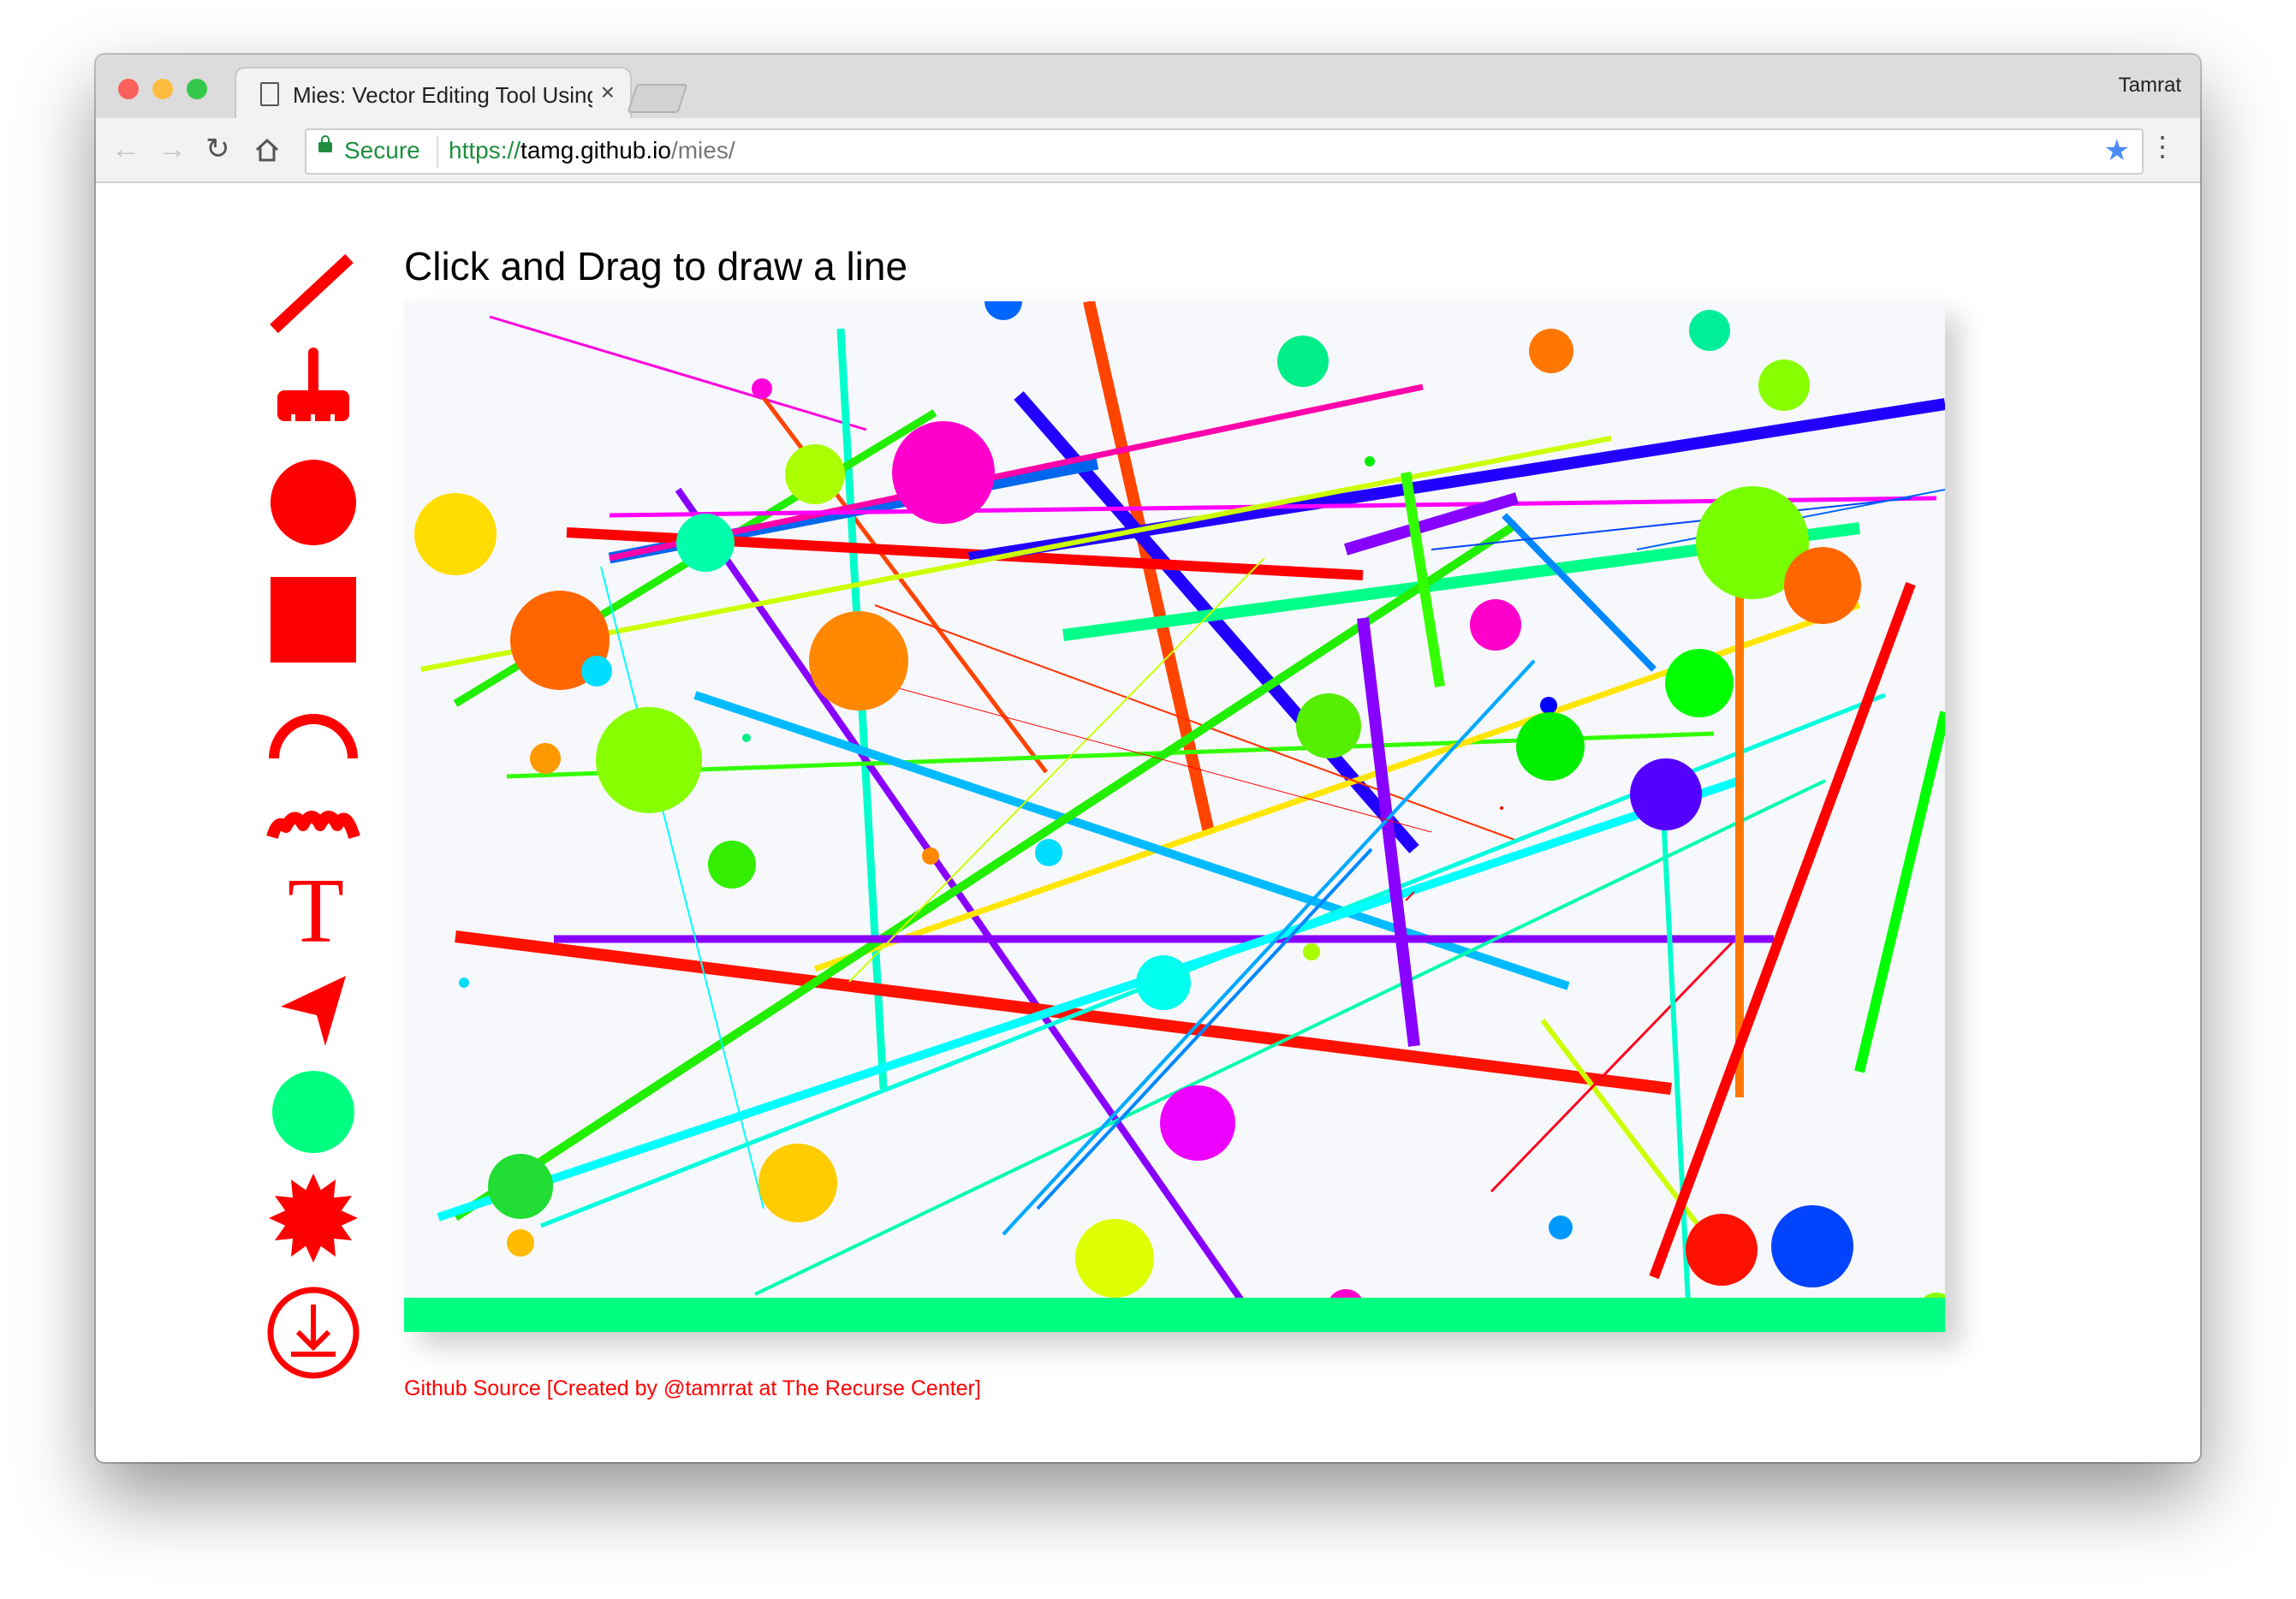  Describe the element at coordinates (608, 92) in the screenshot. I see `tab-close-button: ×` at that location.